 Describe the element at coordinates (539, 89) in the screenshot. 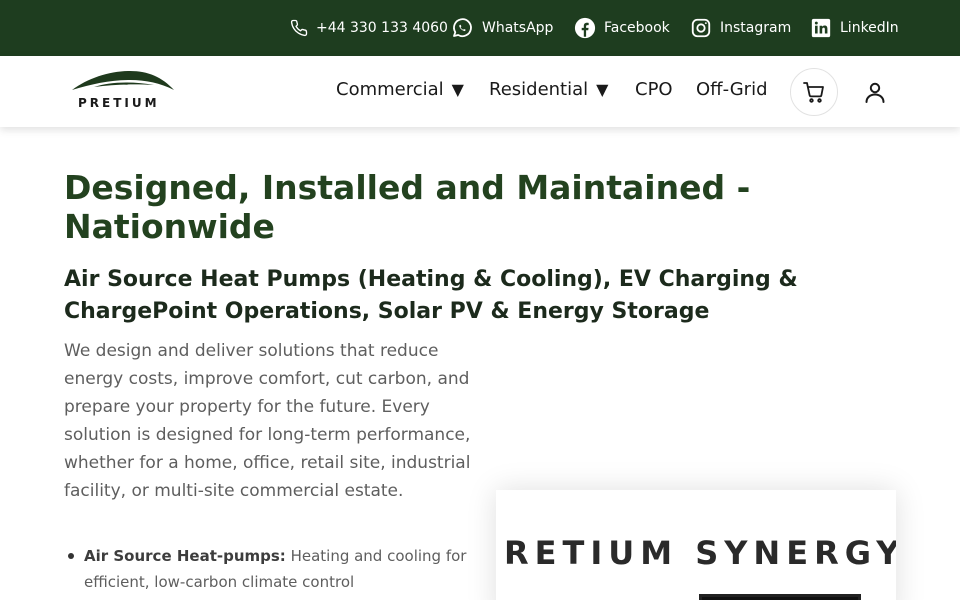

I see `nav-residential-label: Residential` at that location.